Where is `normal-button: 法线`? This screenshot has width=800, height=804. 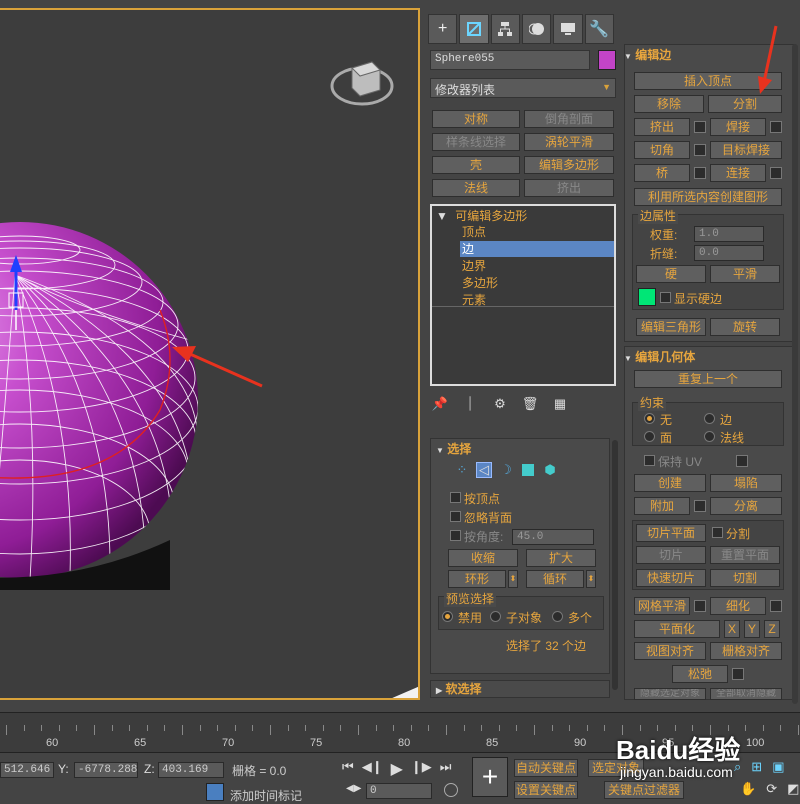 normal-button: 法线 is located at coordinates (476, 188).